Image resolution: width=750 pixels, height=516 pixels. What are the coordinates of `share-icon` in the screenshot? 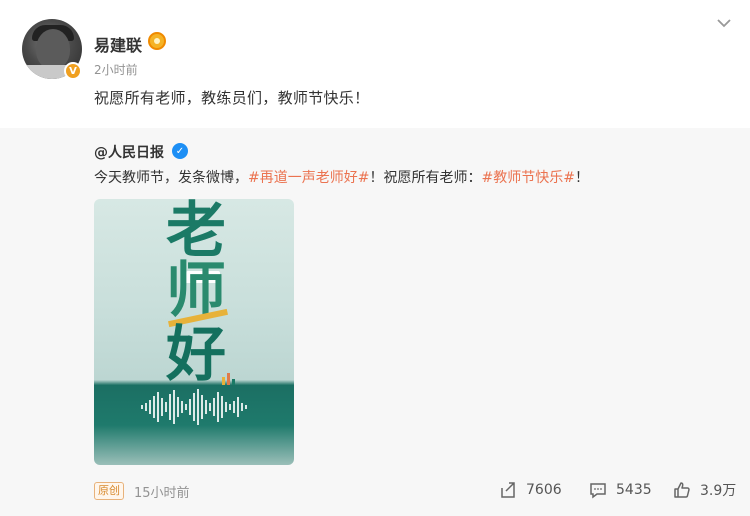 It's located at (508, 490).